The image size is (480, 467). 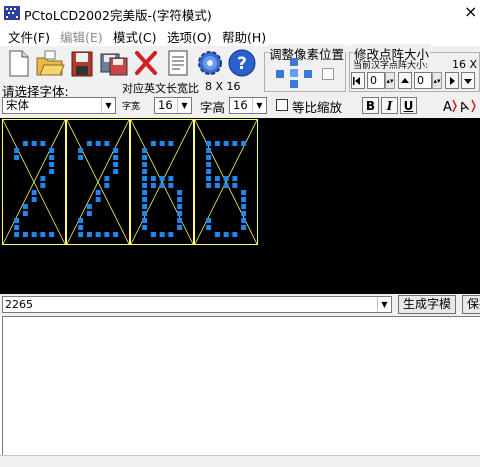 What do you see at coordinates (29, 36) in the screenshot?
I see `menu-file: 文件(F)` at bounding box center [29, 36].